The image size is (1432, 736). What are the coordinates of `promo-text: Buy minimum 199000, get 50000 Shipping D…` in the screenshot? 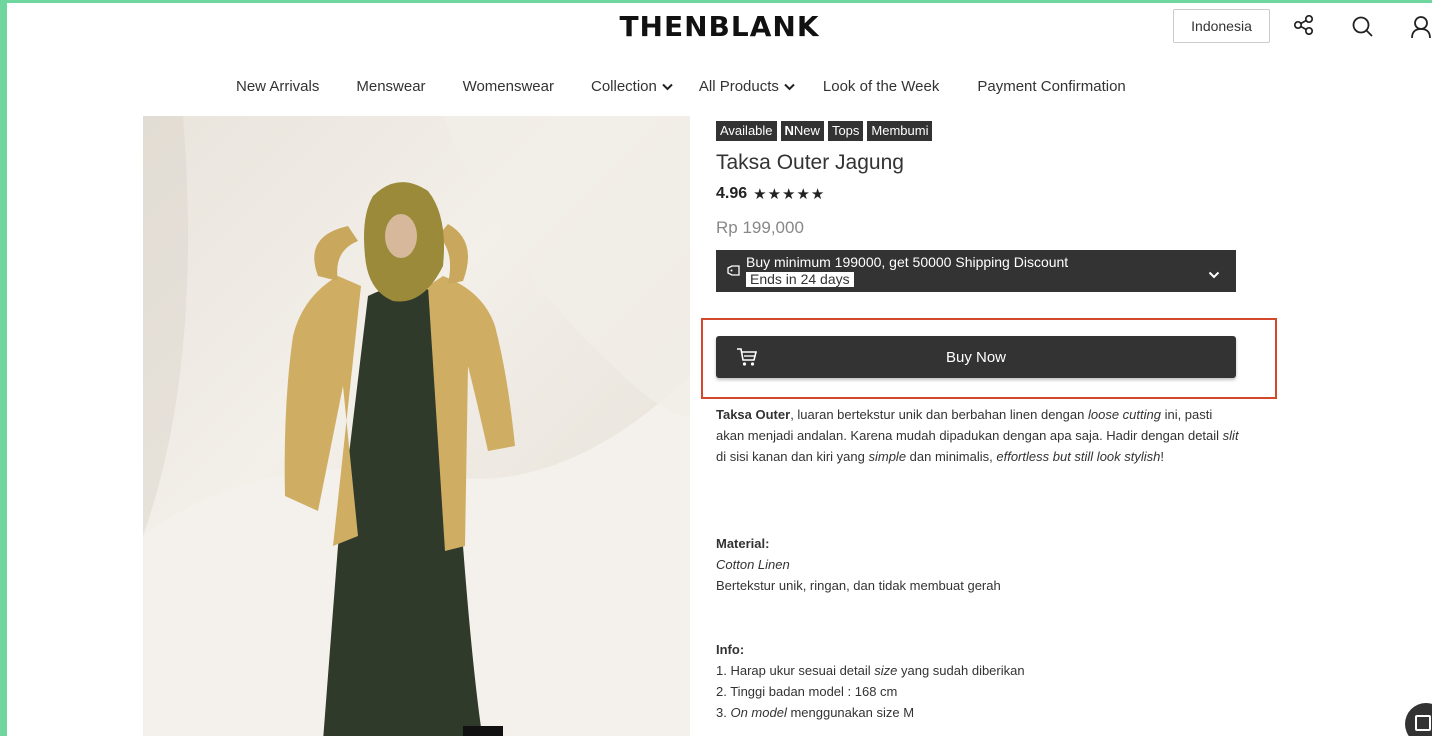 It's located at (907, 262).